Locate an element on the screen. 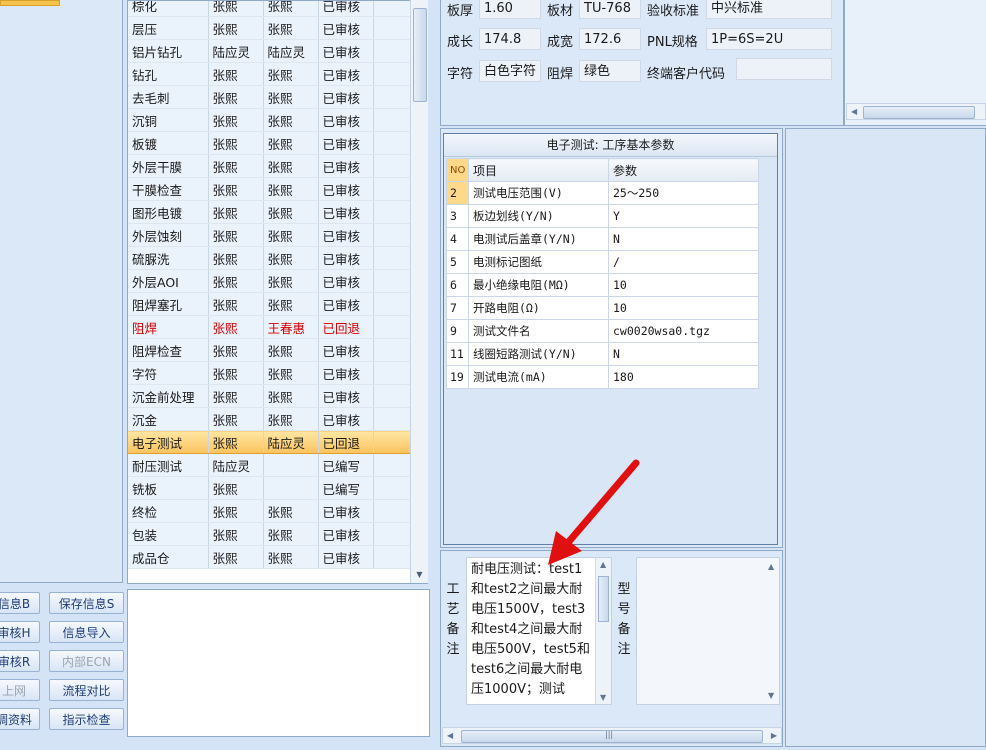  right-top-hscrollbar: ◀ is located at coordinates (916, 111).